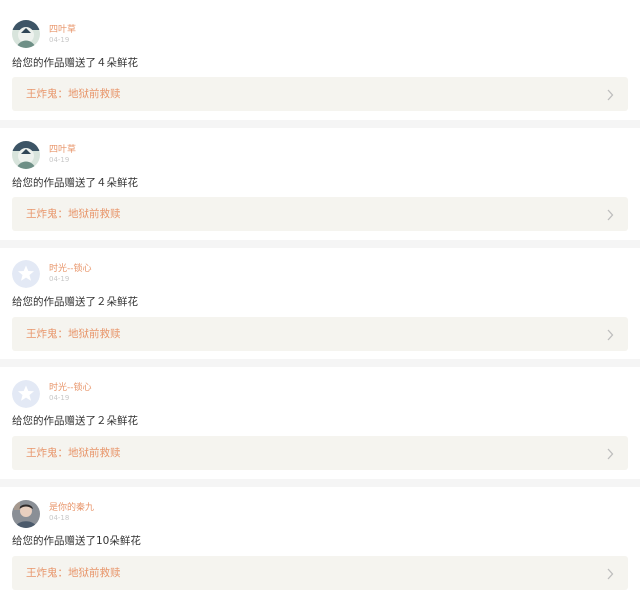 This screenshot has width=640, height=597. I want to click on photo-avatar-icon, so click(26, 514).